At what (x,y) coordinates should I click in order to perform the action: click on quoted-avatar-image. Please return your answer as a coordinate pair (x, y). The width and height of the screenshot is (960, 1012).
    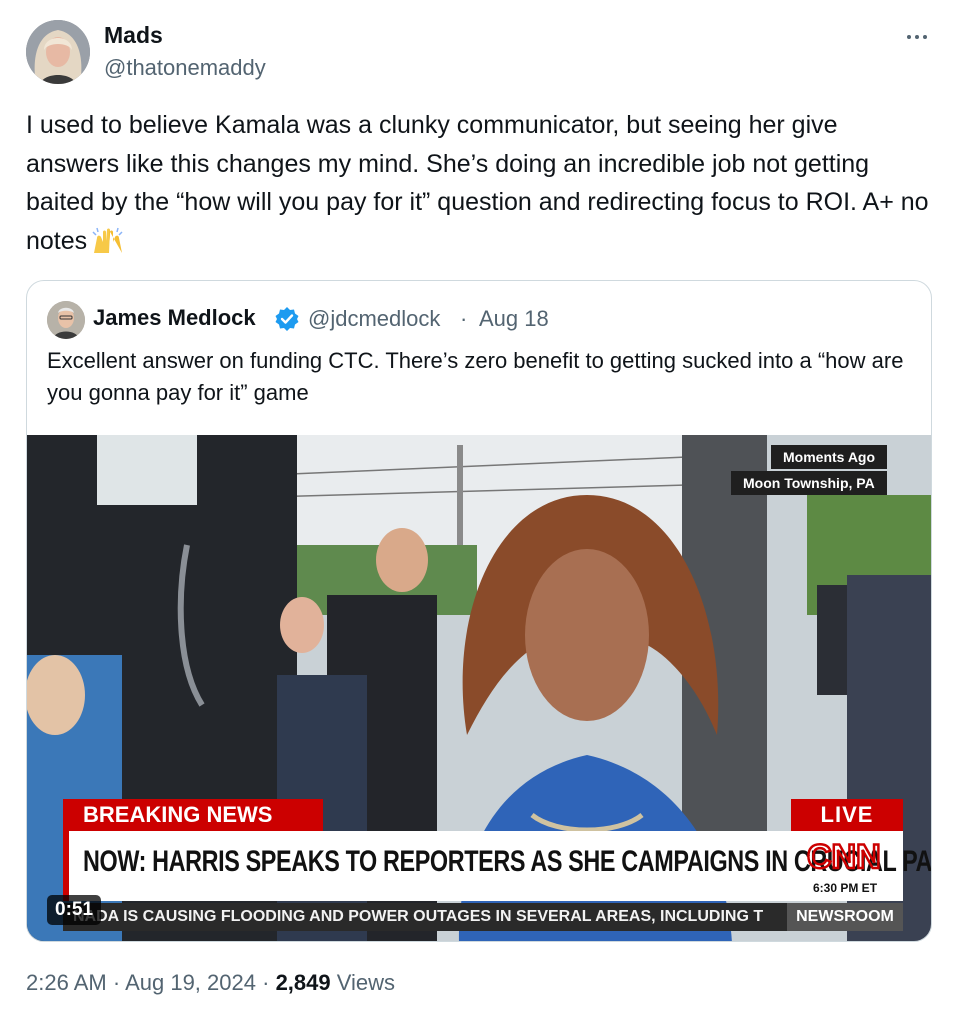
    Looking at the image, I should click on (66, 320).